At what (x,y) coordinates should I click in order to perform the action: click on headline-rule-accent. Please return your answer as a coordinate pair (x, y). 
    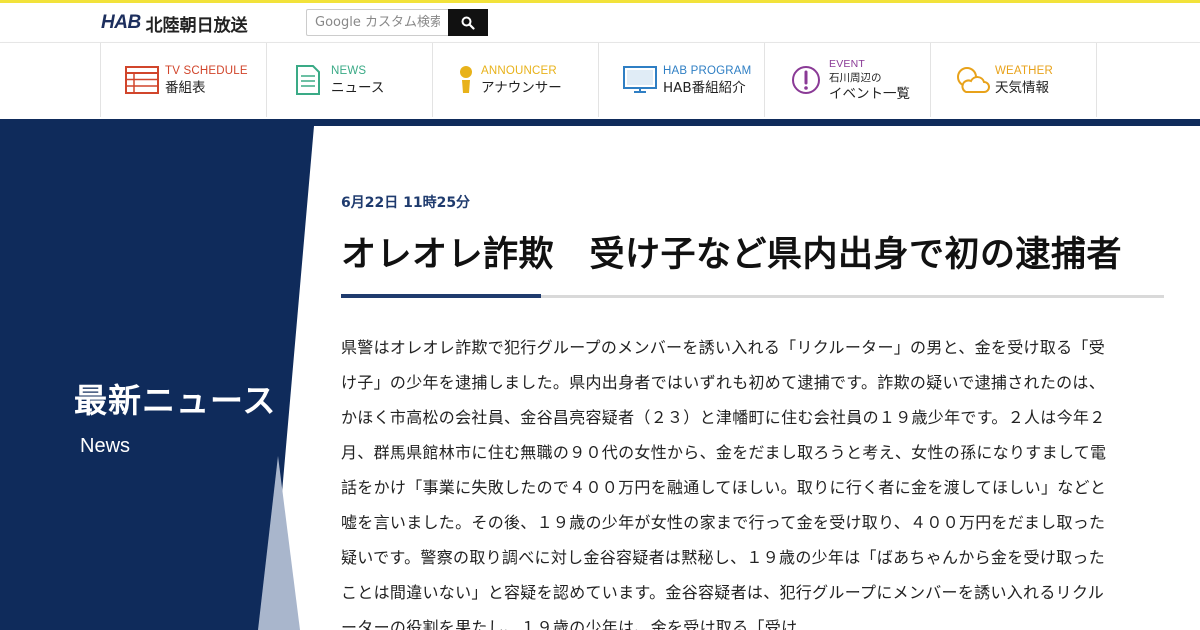
    Looking at the image, I should click on (441, 296).